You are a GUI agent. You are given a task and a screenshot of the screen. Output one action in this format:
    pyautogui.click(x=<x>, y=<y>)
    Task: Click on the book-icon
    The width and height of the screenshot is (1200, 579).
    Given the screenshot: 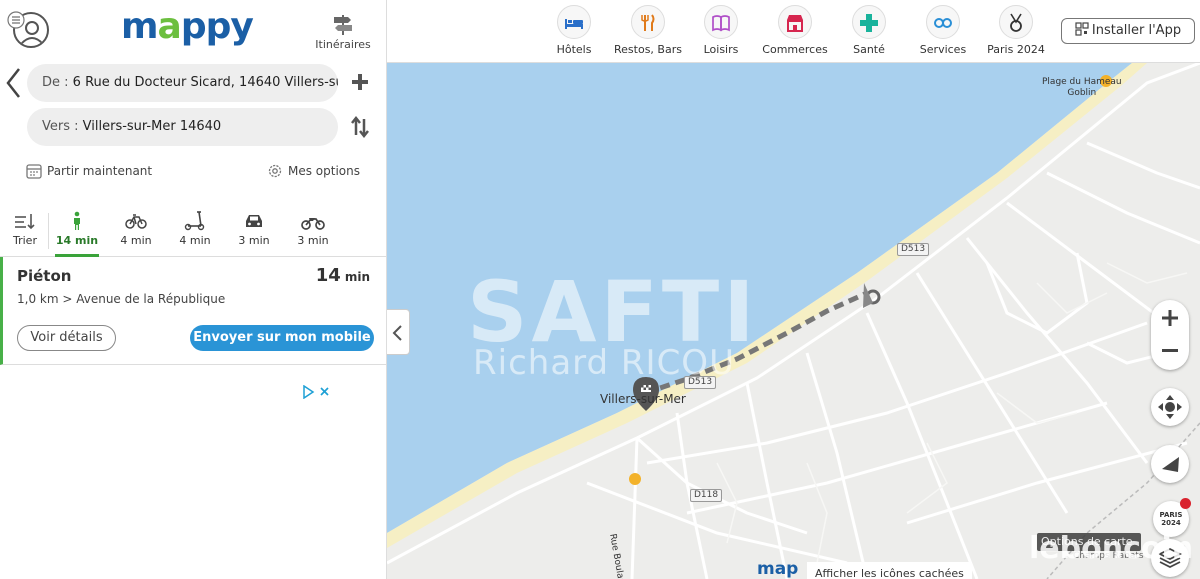 What is the action you would take?
    pyautogui.click(x=721, y=23)
    